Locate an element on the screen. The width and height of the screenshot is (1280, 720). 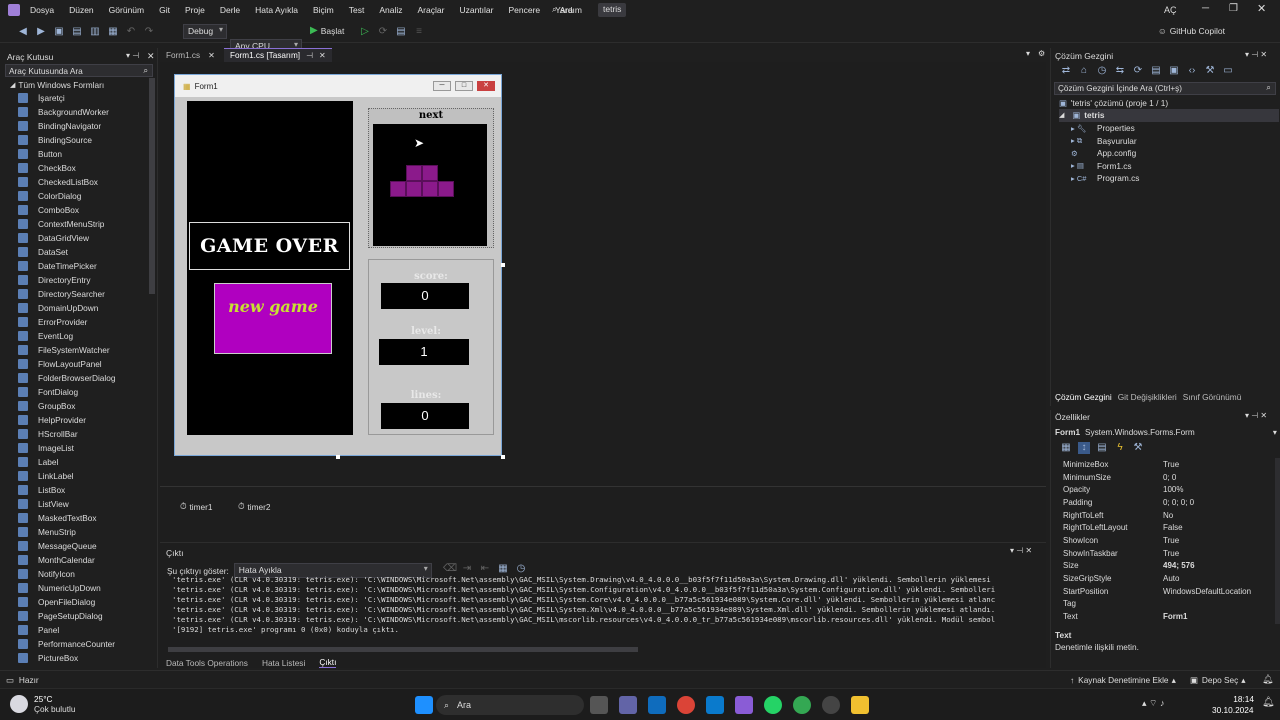
menu-item: Proje is located at coordinates (195, 10).